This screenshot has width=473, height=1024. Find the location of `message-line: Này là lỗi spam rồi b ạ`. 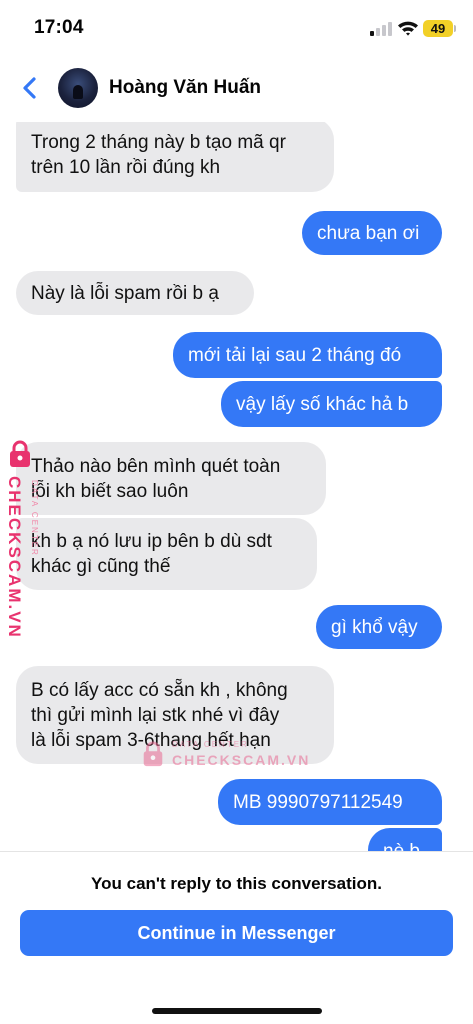

message-line: Này là lỗi spam rồi b ạ is located at coordinates (125, 293).